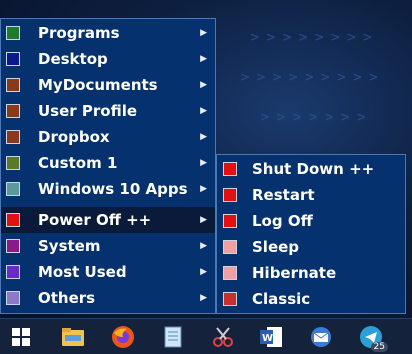  I want to click on classic-icon, so click(230, 299).